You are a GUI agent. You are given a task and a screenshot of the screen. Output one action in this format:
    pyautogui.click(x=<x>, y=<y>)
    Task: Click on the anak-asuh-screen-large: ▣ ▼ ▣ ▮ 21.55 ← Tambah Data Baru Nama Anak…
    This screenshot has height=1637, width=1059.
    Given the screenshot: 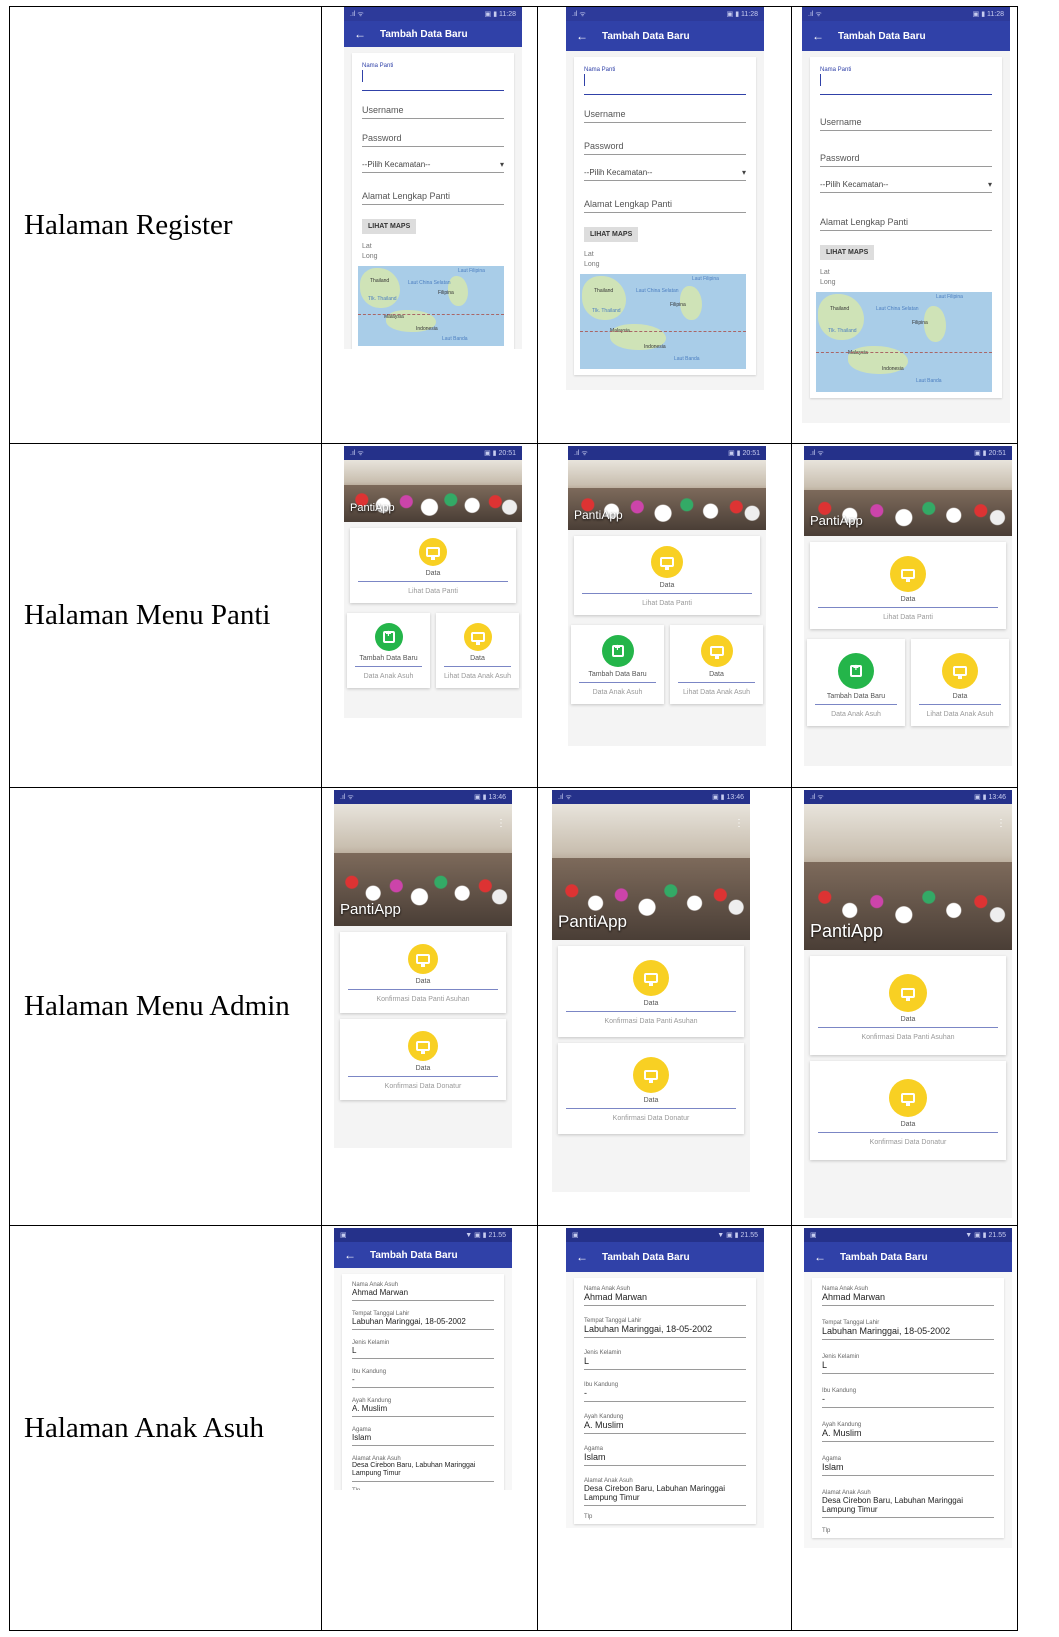 What is the action you would take?
    pyautogui.click(x=904, y=1428)
    